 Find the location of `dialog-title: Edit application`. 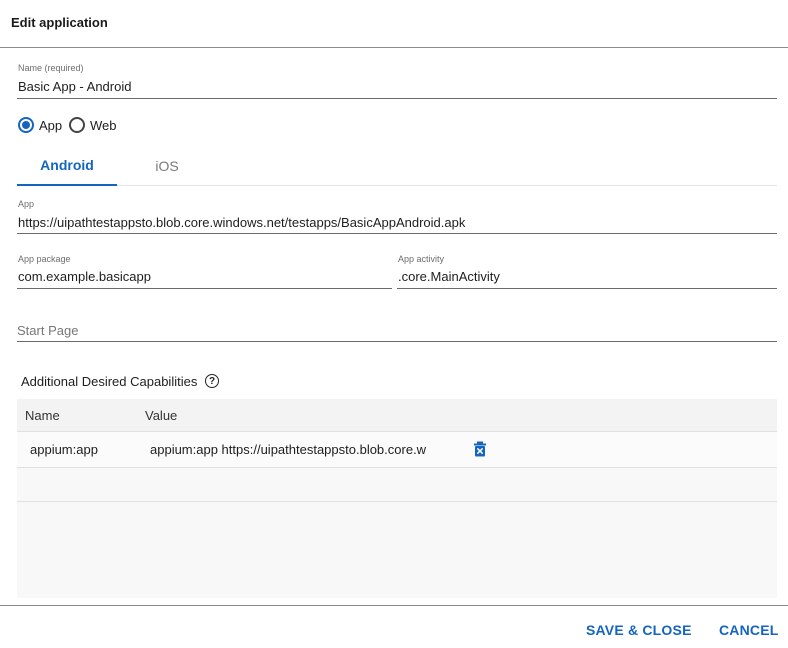

dialog-title: Edit application is located at coordinates (59, 22).